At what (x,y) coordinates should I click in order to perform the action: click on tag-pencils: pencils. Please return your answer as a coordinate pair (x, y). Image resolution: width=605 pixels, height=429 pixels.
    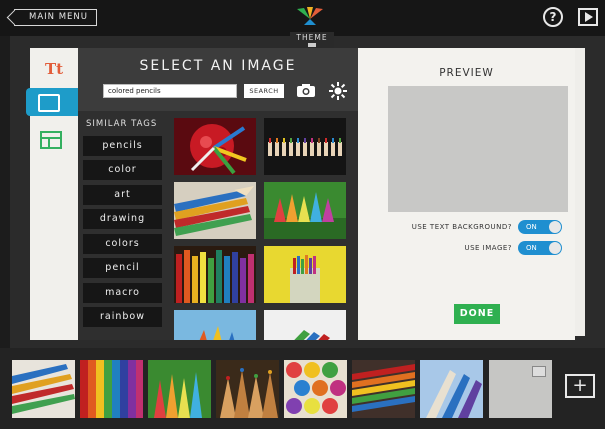
    Looking at the image, I should click on (122, 146).